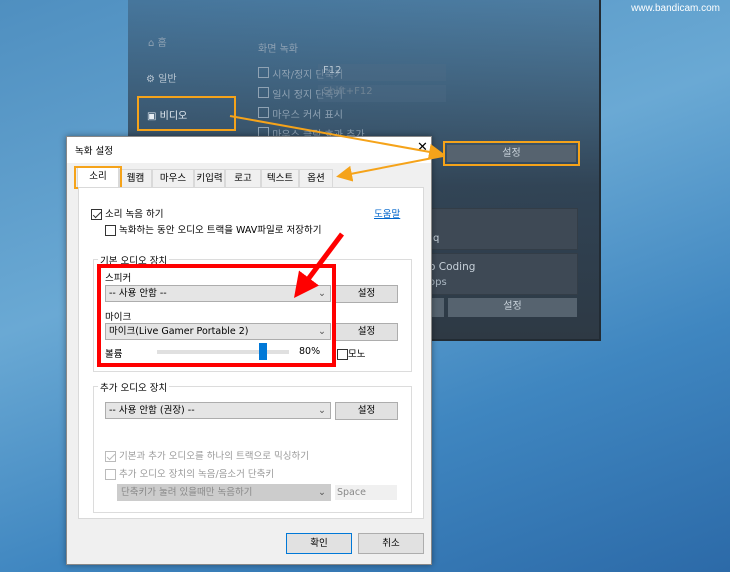 The width and height of the screenshot is (730, 572). I want to click on arrow-callout, so click(319, 265).